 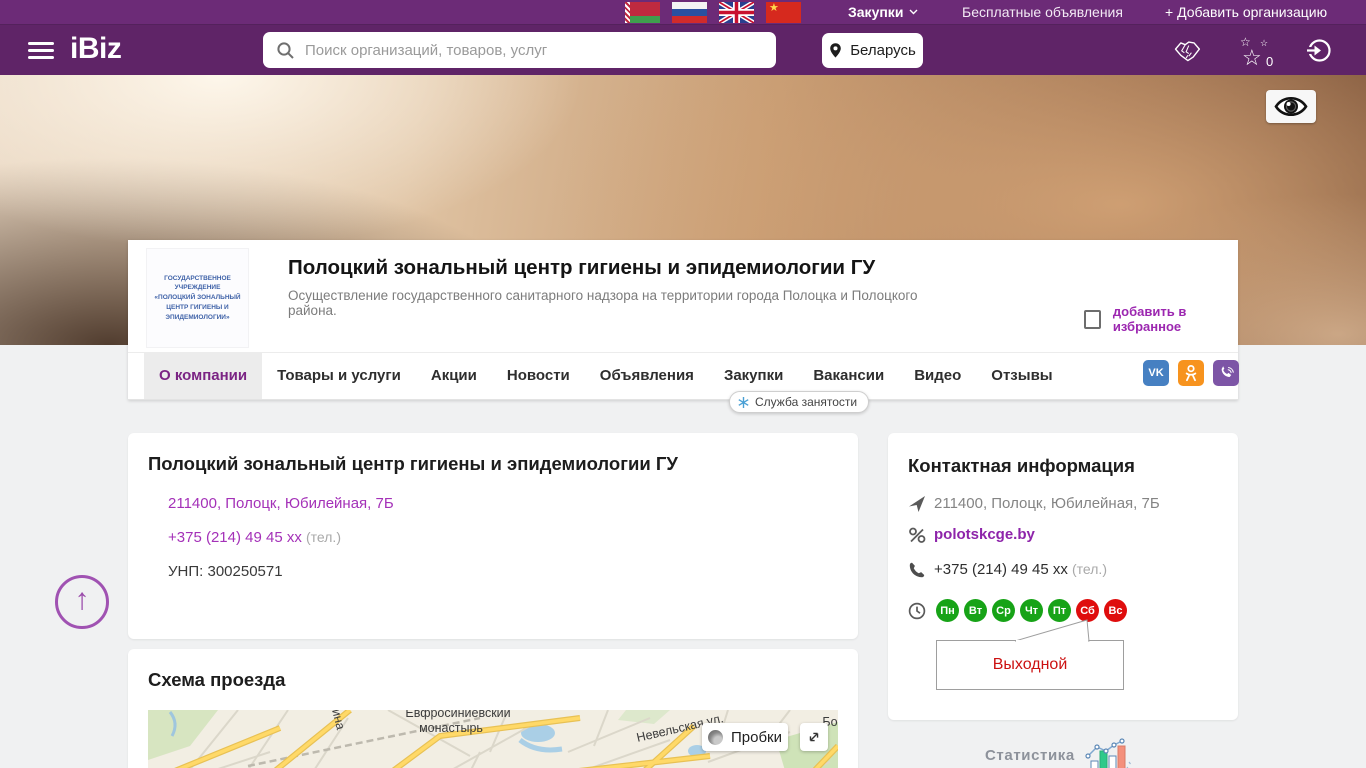 I want to click on company-address-link: 211400, Полоцк, Юбилейная, 7Б, so click(x=281, y=503).